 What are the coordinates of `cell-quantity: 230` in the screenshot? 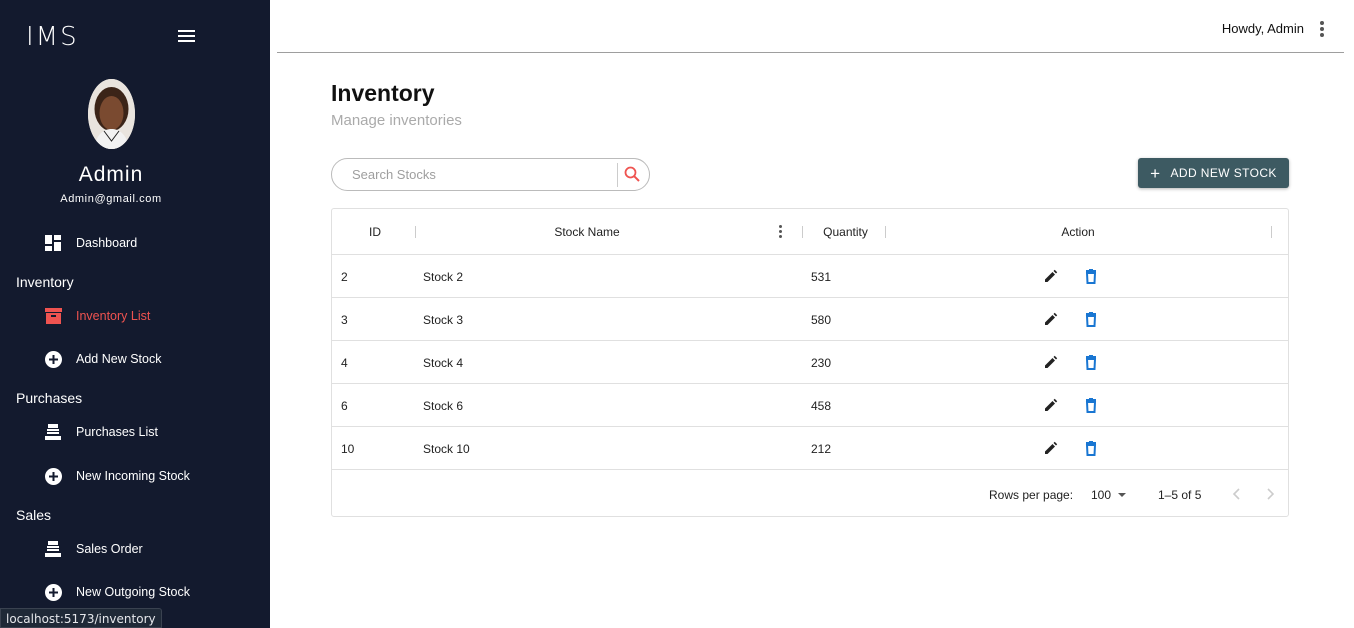 It's located at (821, 363).